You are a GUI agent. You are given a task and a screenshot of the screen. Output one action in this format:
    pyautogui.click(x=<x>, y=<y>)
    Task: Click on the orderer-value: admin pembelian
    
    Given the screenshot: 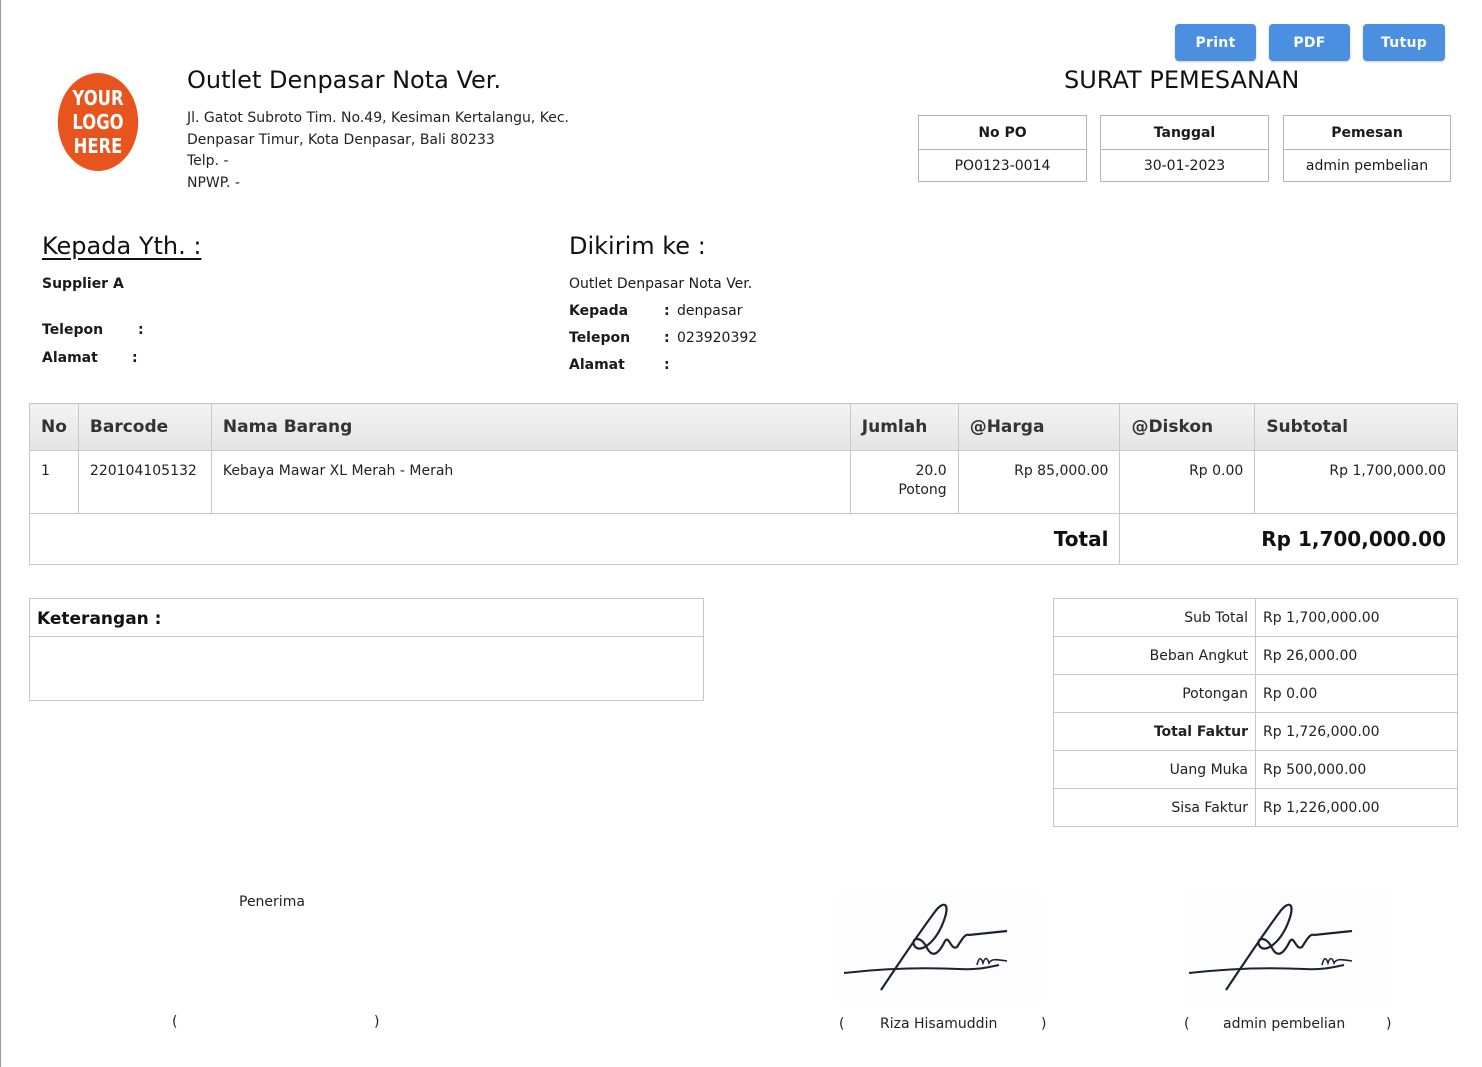 What is the action you would take?
    pyautogui.click(x=1367, y=166)
    